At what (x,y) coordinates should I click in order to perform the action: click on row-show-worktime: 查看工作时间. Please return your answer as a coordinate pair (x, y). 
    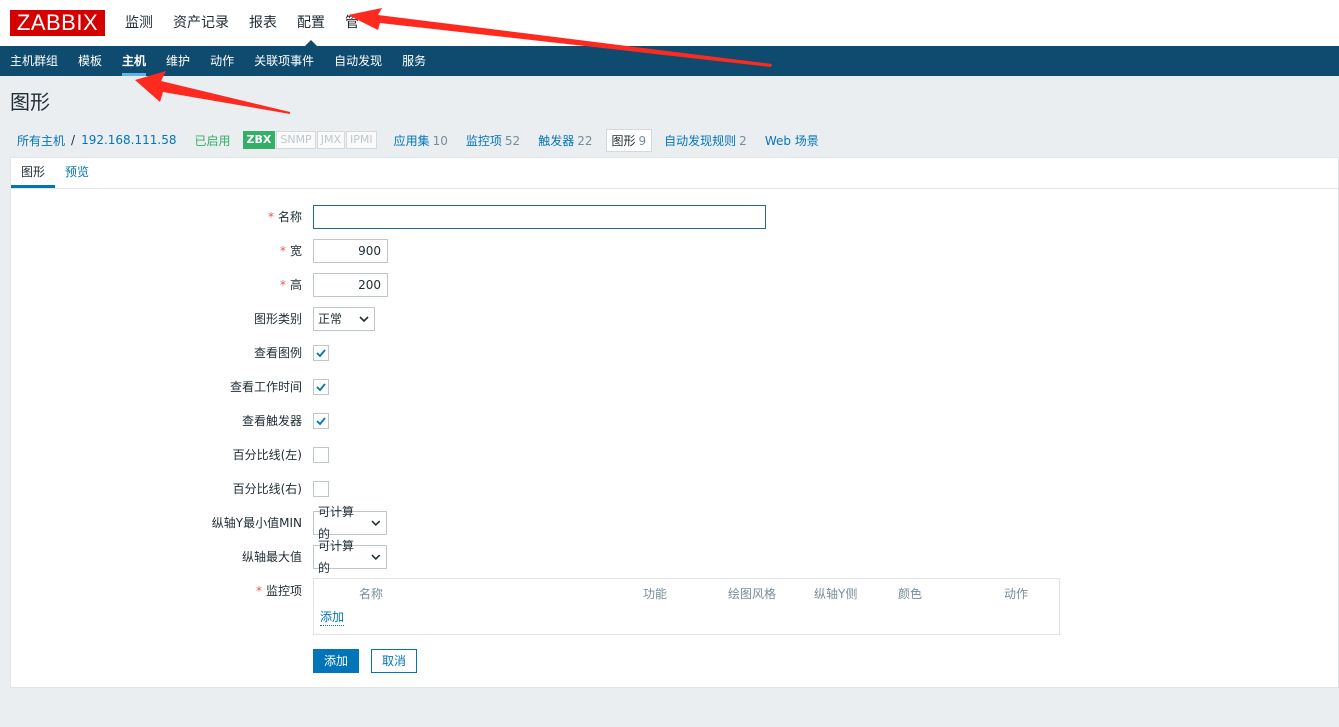
    Looking at the image, I should click on (674, 387).